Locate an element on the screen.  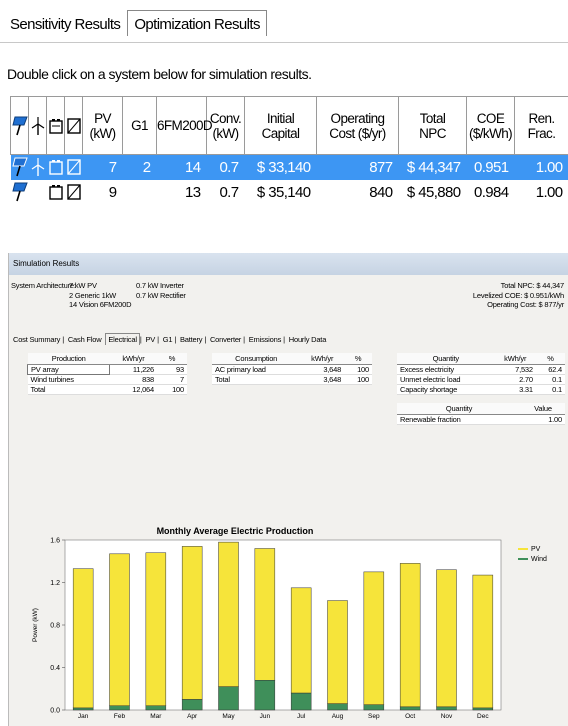
x-tick-label: Dec is located at coordinates (483, 716).